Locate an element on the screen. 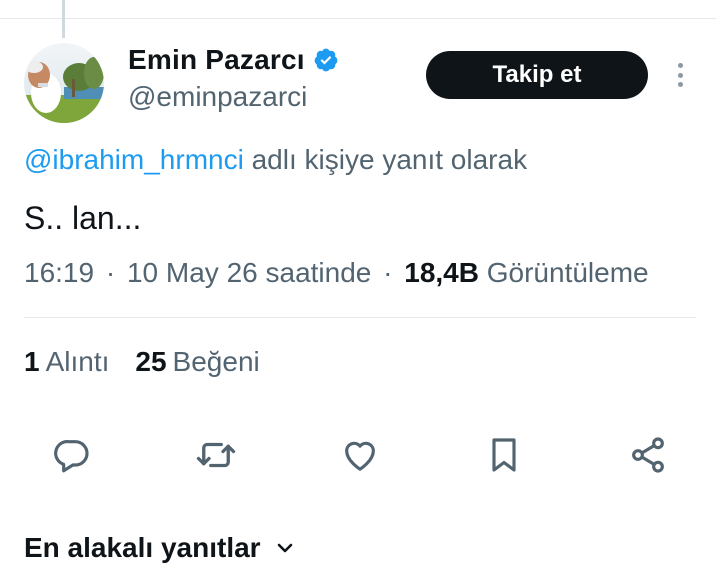 This screenshot has height=588, width=716. heart-icon is located at coordinates (360, 456).